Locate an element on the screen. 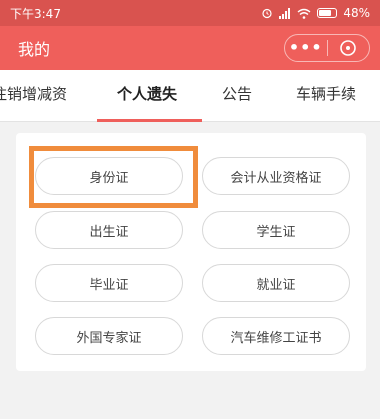 The image size is (380, 419). wifi-icon is located at coordinates (304, 13).